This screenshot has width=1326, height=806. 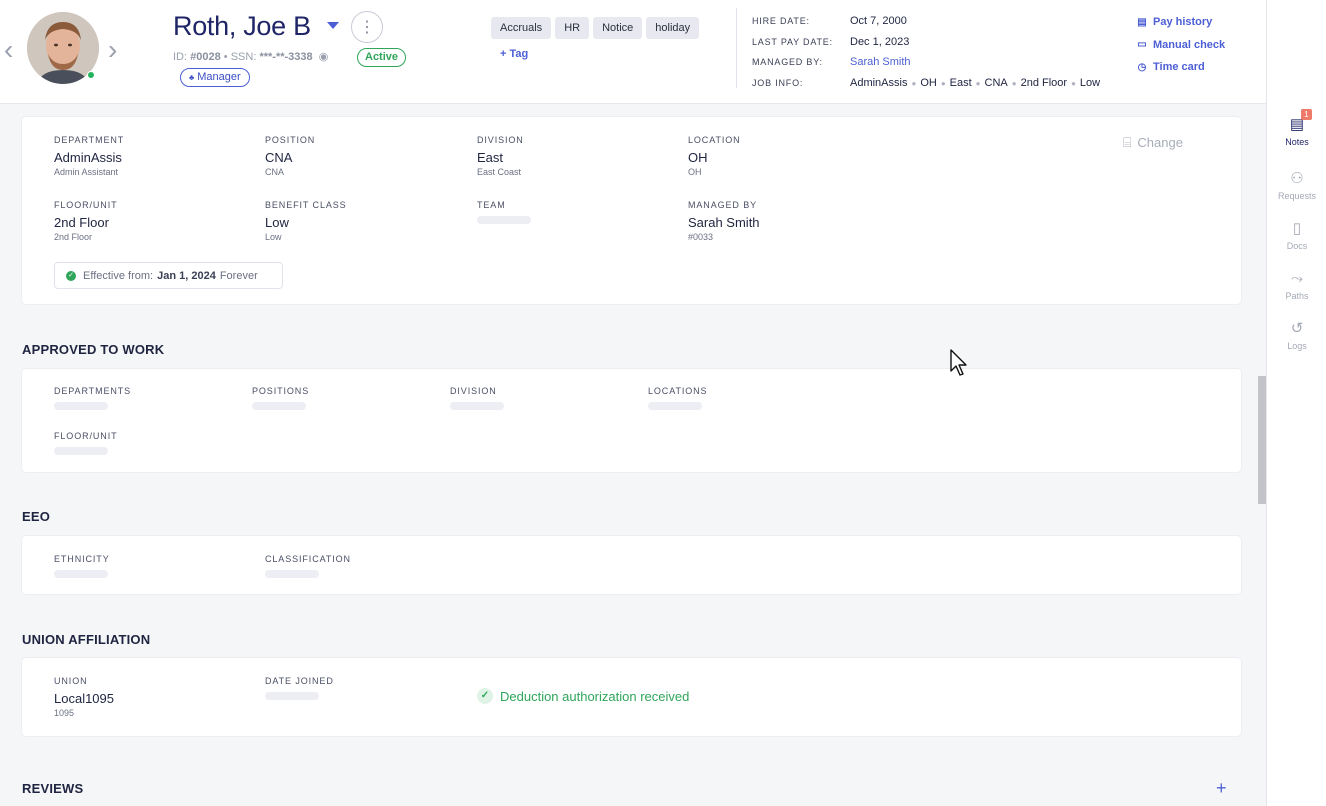 What do you see at coordinates (1221, 788) in the screenshot?
I see `add-review-button: +` at bounding box center [1221, 788].